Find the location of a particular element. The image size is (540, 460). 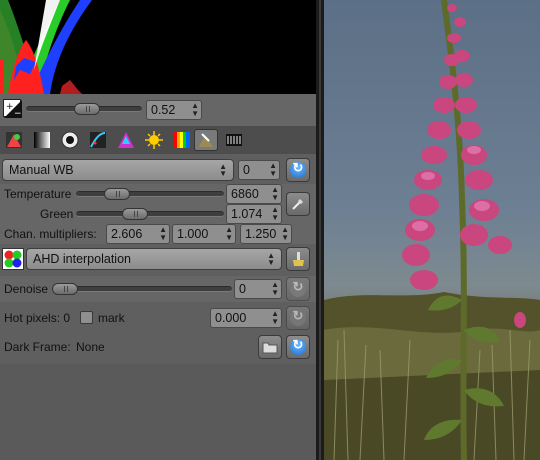

mark-label: mark is located at coordinates (111, 318).